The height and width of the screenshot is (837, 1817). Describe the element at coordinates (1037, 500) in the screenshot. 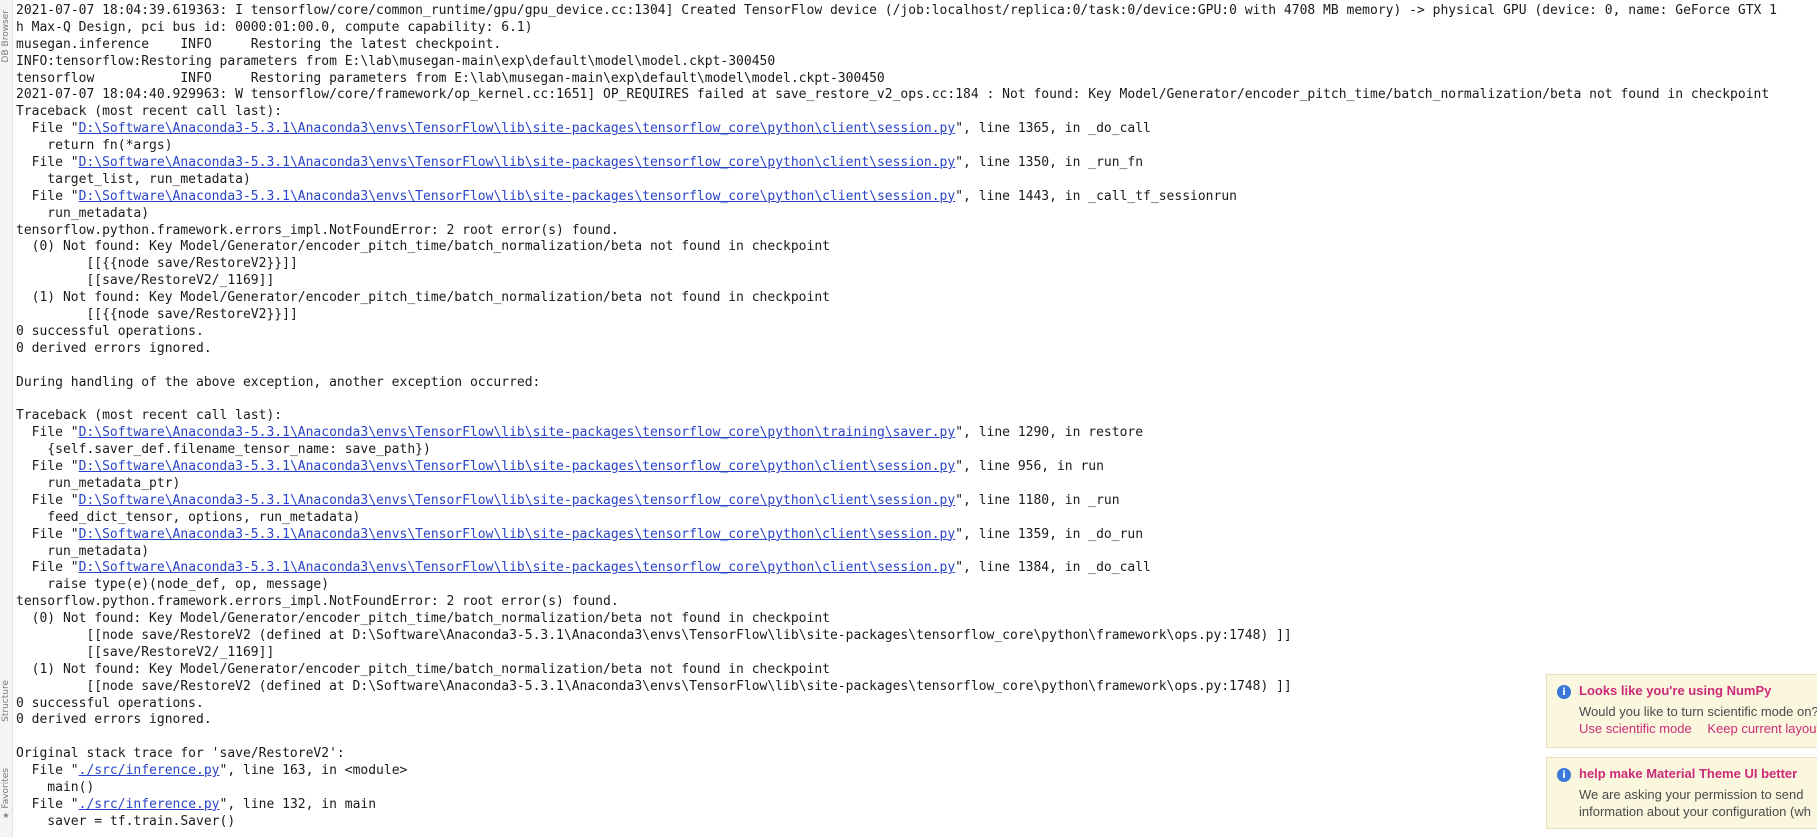

I see `console-line-text: ", line 1180, in _run` at that location.